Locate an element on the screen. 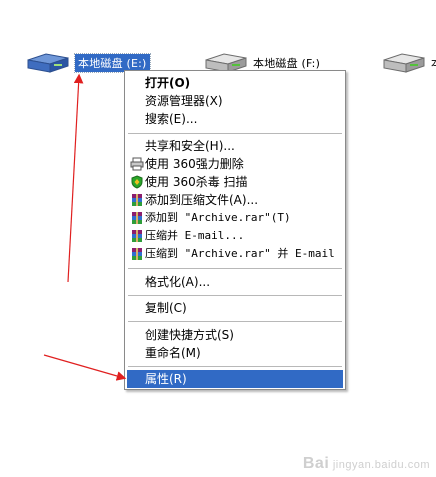 This screenshot has height=477, width=436. menu-item-label: 复制(C) is located at coordinates (166, 308).